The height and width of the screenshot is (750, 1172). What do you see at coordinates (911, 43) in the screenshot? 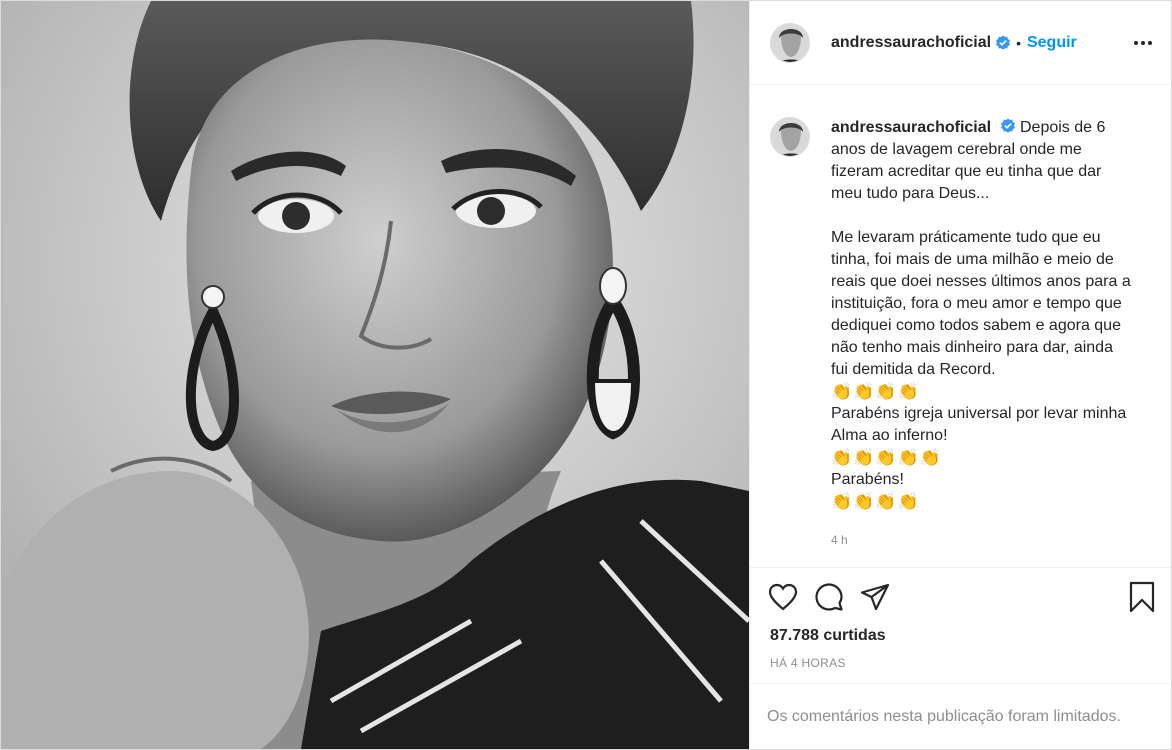
I see `header-username: andressaurachoficial` at bounding box center [911, 43].